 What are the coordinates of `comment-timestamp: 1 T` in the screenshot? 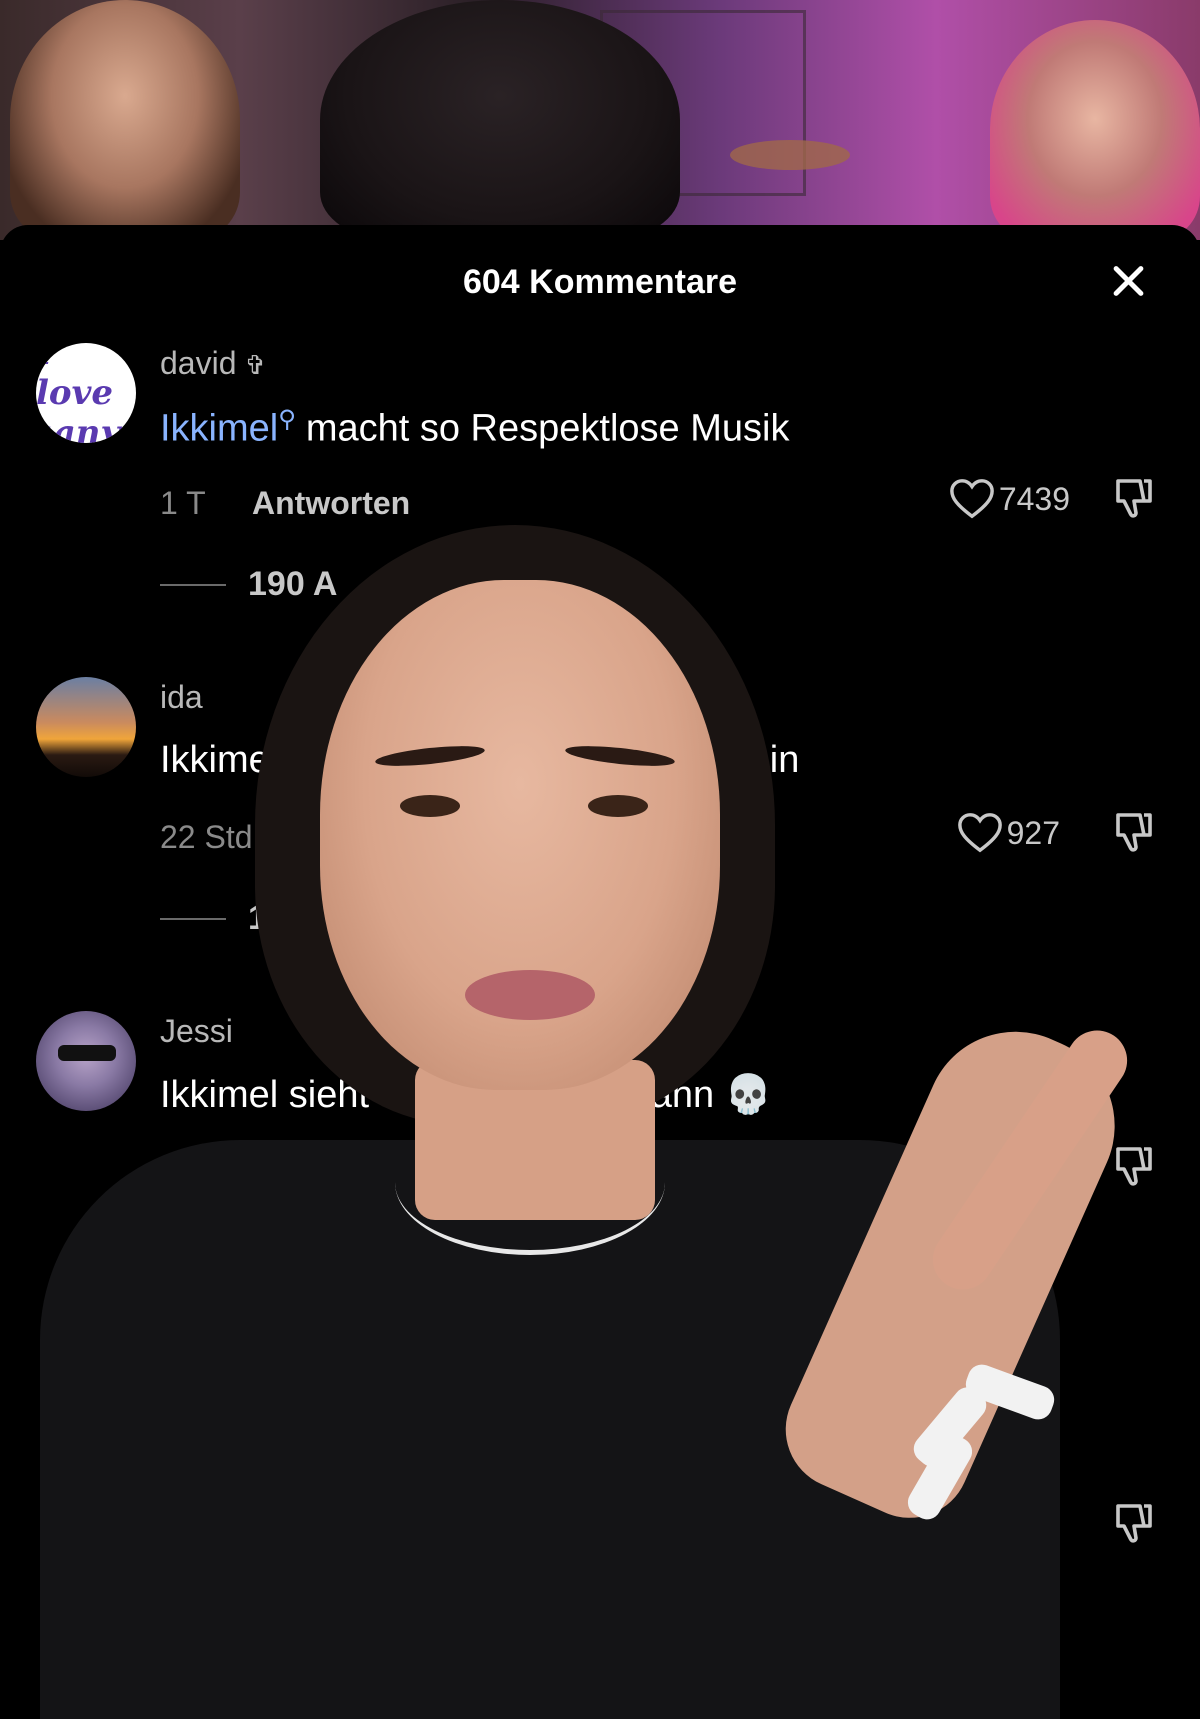 It's located at (183, 503).